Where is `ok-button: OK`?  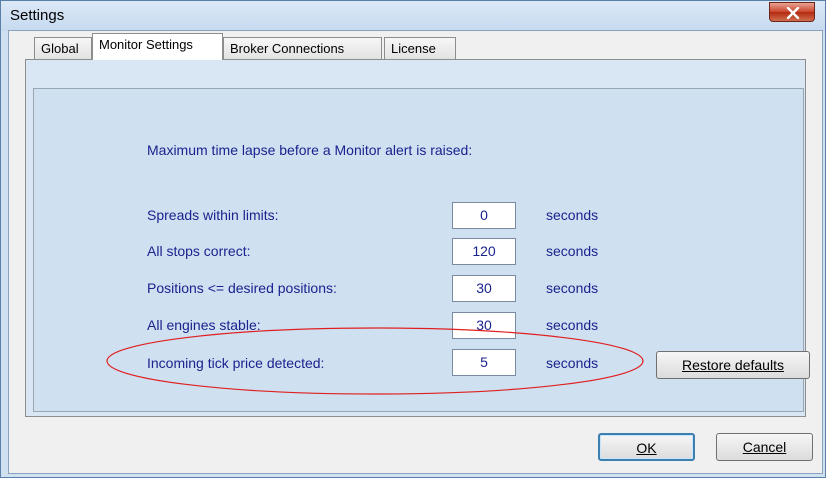
ok-button: OK is located at coordinates (646, 447).